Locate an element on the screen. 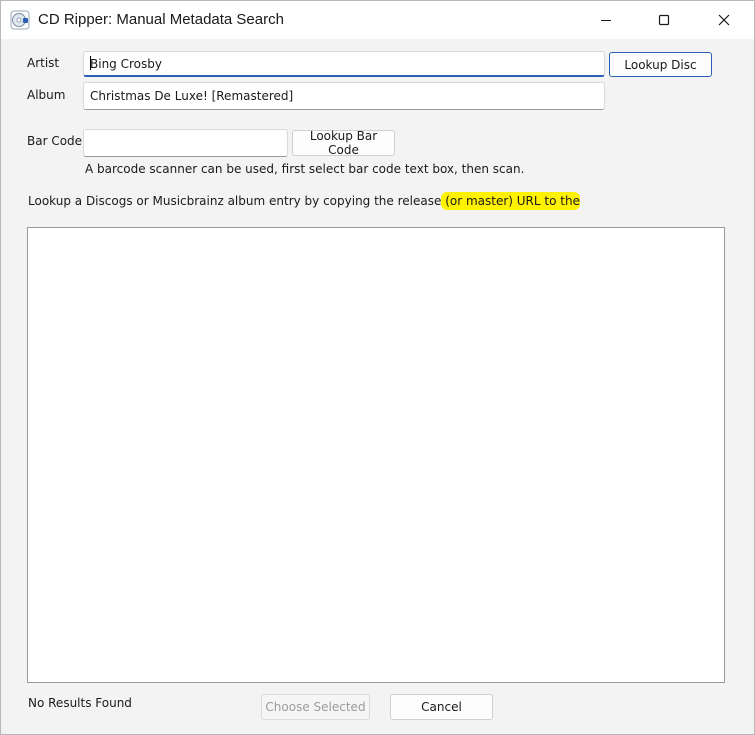 The height and width of the screenshot is (735, 755). close-button is located at coordinates (724, 20).